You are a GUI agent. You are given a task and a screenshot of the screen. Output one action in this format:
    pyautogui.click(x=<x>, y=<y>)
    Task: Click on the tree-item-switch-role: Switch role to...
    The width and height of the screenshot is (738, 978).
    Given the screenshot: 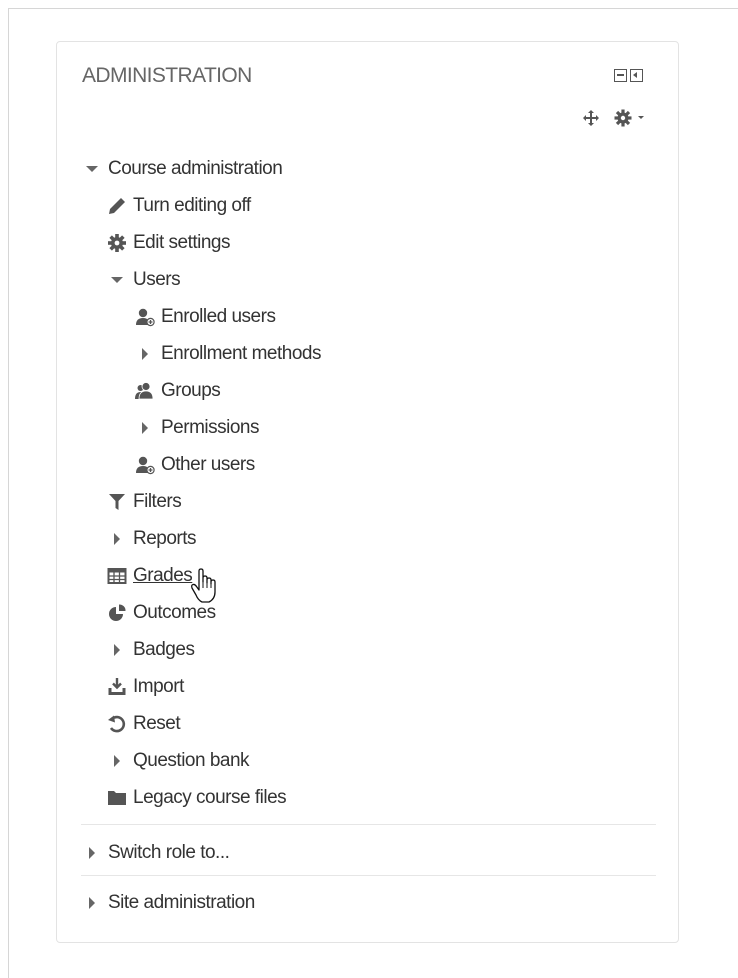 What is the action you would take?
    pyautogui.click(x=156, y=852)
    